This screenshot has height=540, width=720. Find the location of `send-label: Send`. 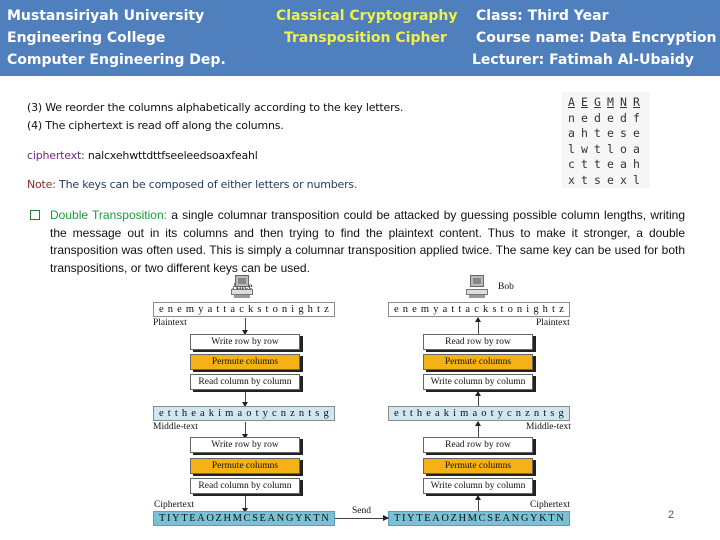

send-label: Send is located at coordinates (361, 511).